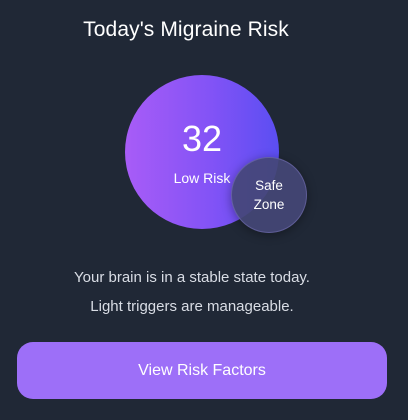 This screenshot has height=420, width=408. I want to click on zone-badge-line2: Zone, so click(269, 204).